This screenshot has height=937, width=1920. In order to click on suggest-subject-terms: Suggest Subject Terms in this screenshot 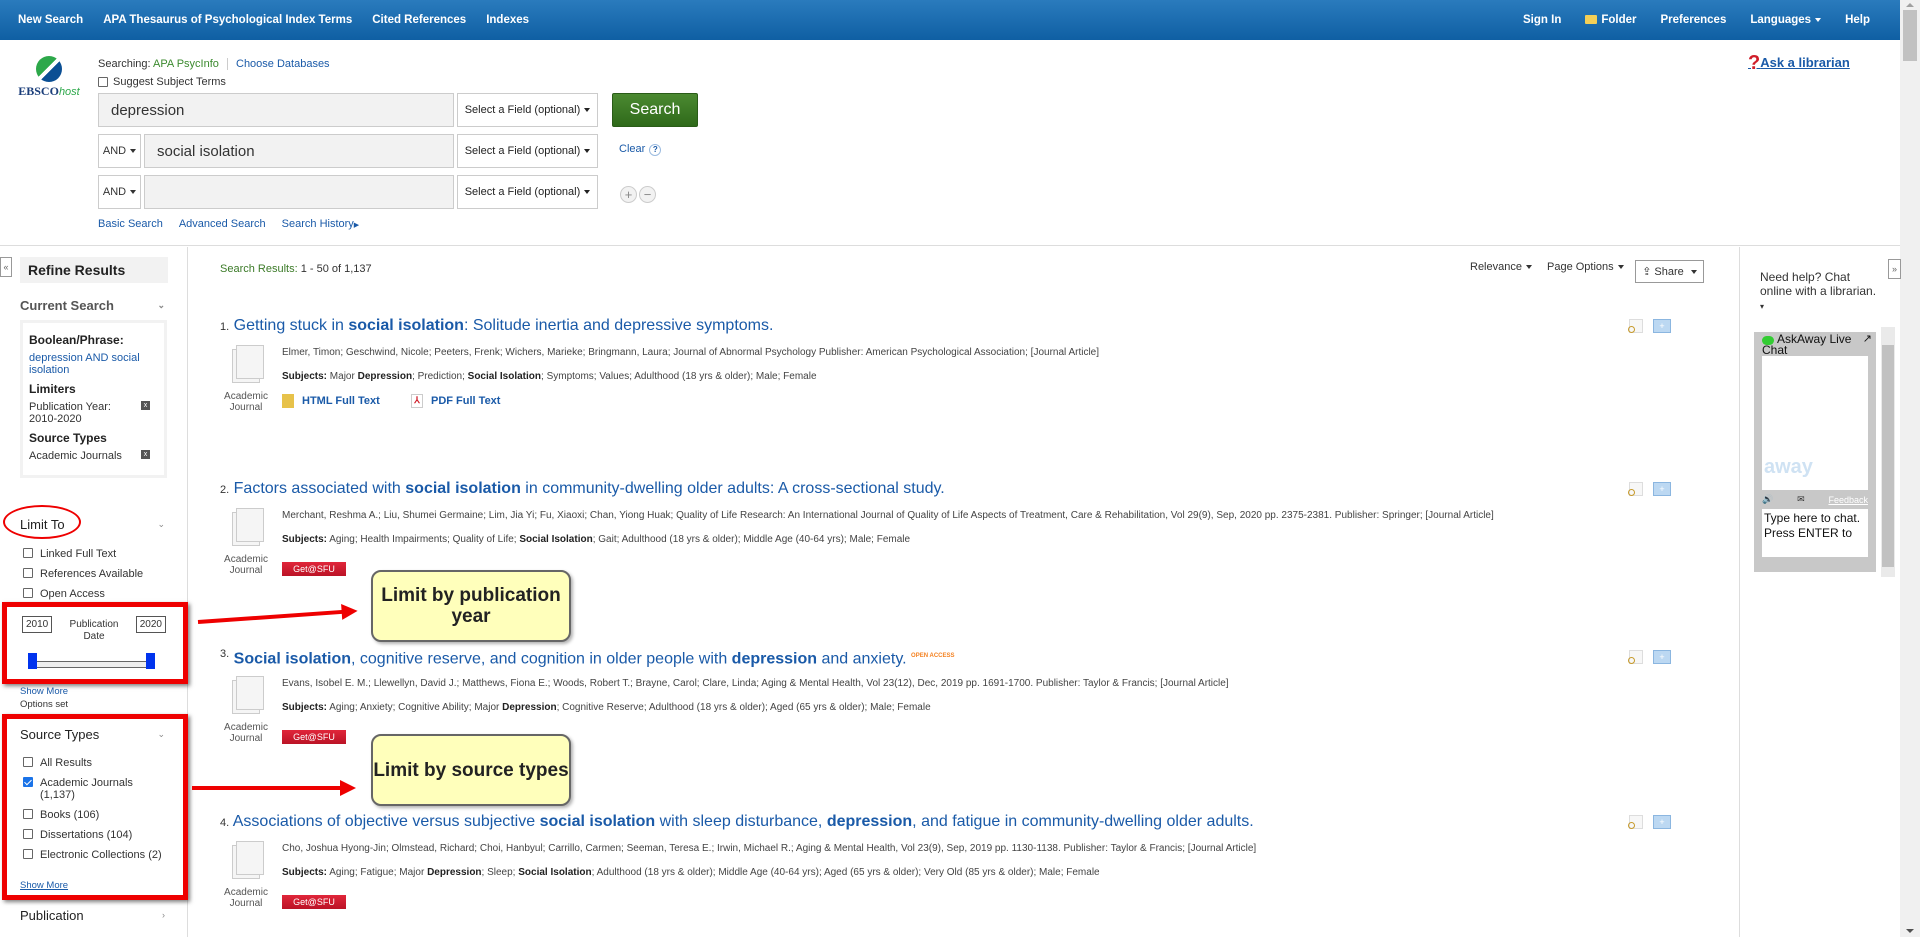, I will do `click(162, 82)`.